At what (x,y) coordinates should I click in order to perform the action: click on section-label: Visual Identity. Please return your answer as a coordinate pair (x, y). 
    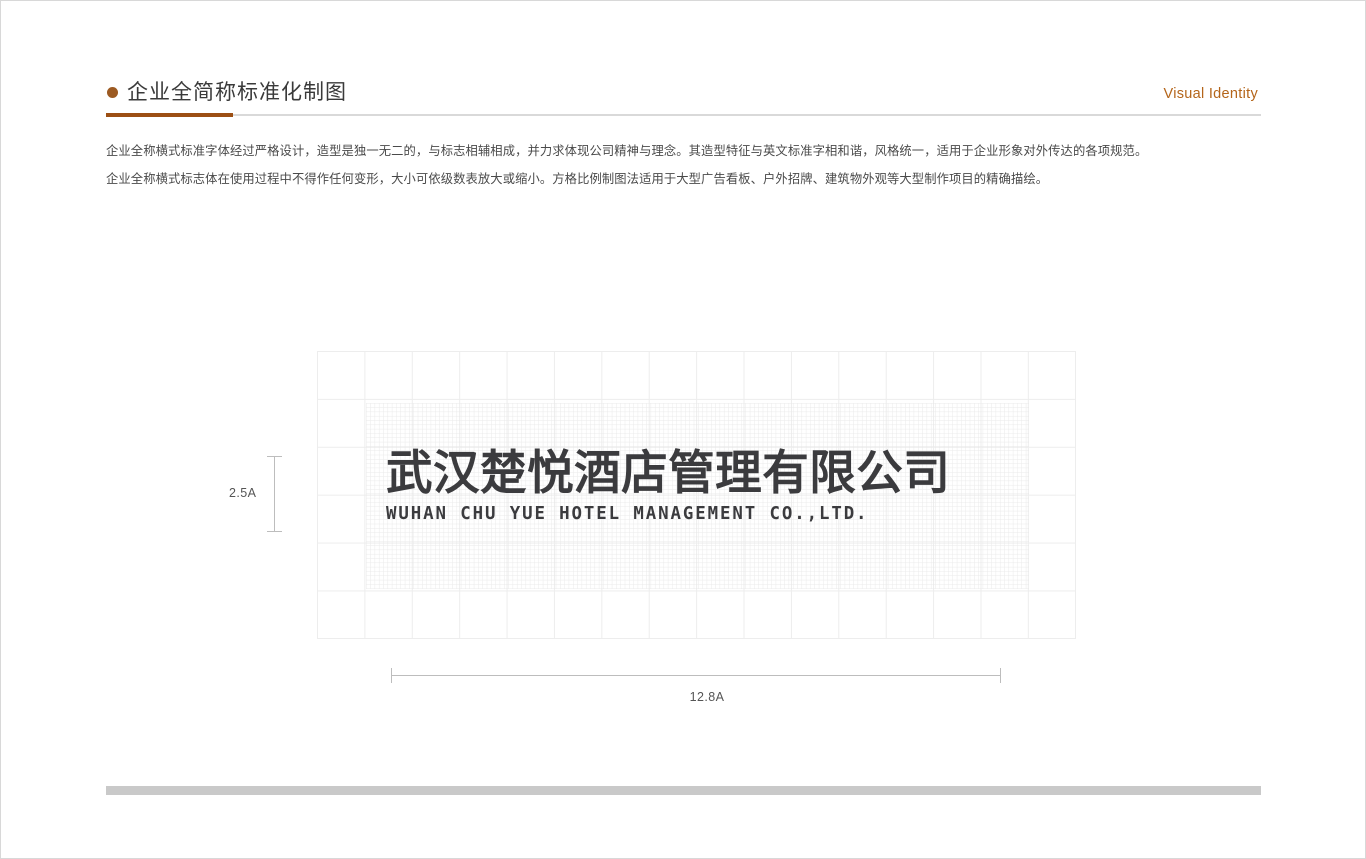
    Looking at the image, I should click on (1210, 94).